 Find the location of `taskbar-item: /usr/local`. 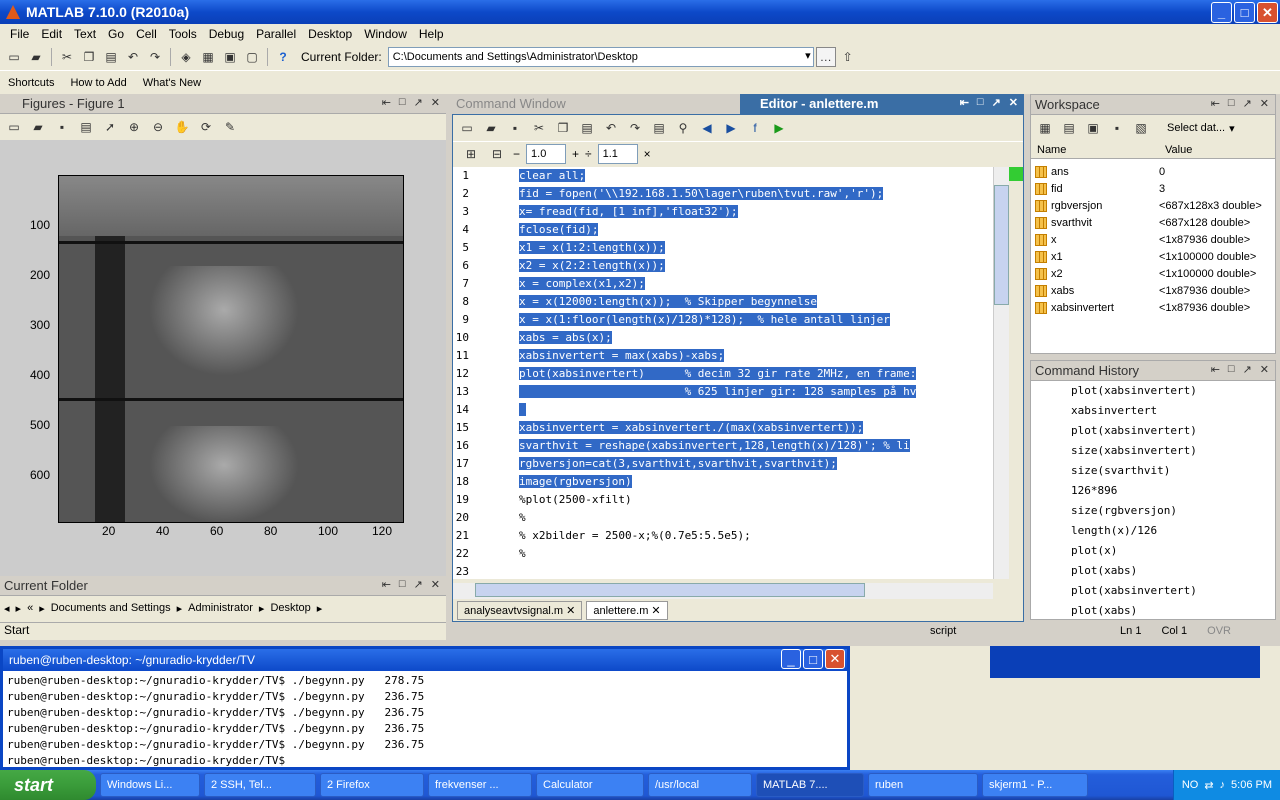

taskbar-item: /usr/local is located at coordinates (700, 785).